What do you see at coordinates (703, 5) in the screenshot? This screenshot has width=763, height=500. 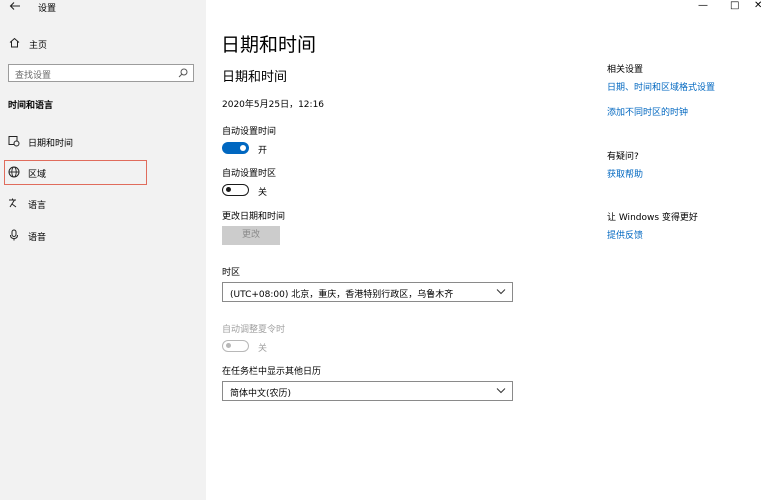 I see `minimize-button: —` at bounding box center [703, 5].